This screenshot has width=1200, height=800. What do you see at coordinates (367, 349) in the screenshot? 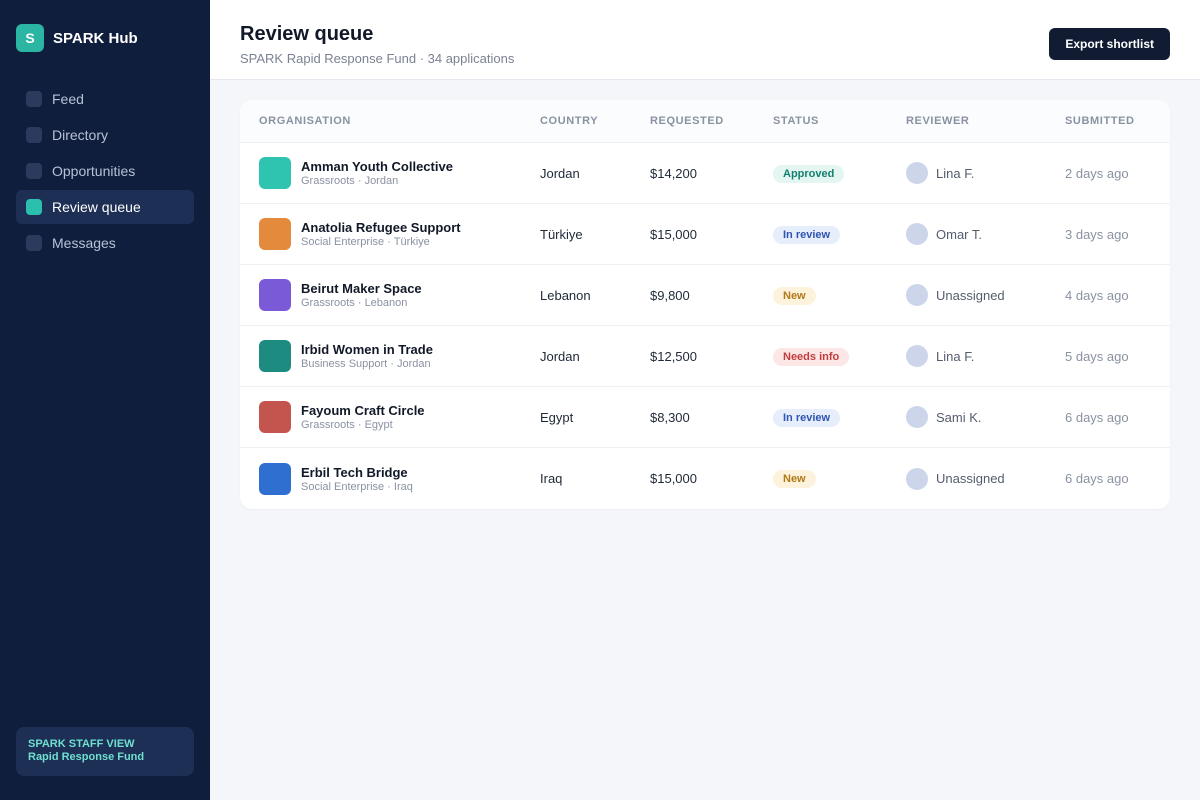
I see `organisation-name: Irbid Women in Trade` at bounding box center [367, 349].